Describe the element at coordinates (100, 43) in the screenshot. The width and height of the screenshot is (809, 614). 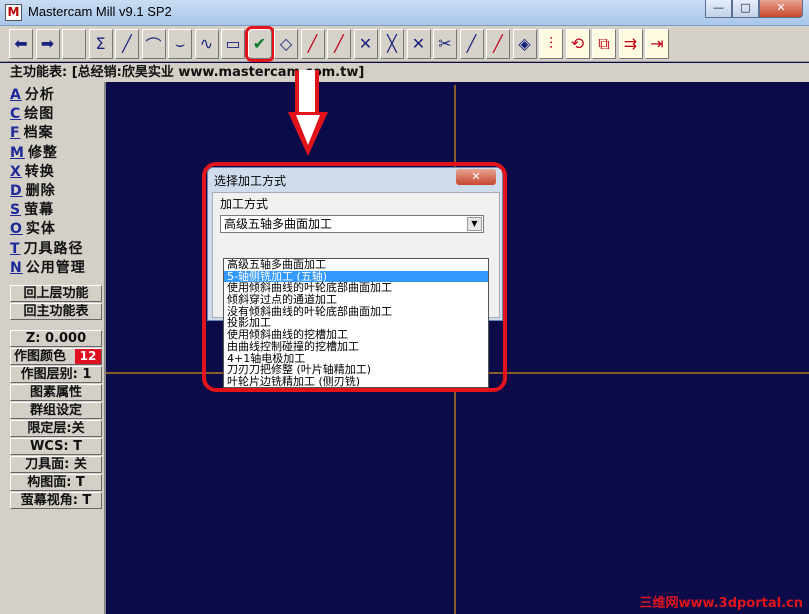
I see `sigma-button: Σ` at that location.